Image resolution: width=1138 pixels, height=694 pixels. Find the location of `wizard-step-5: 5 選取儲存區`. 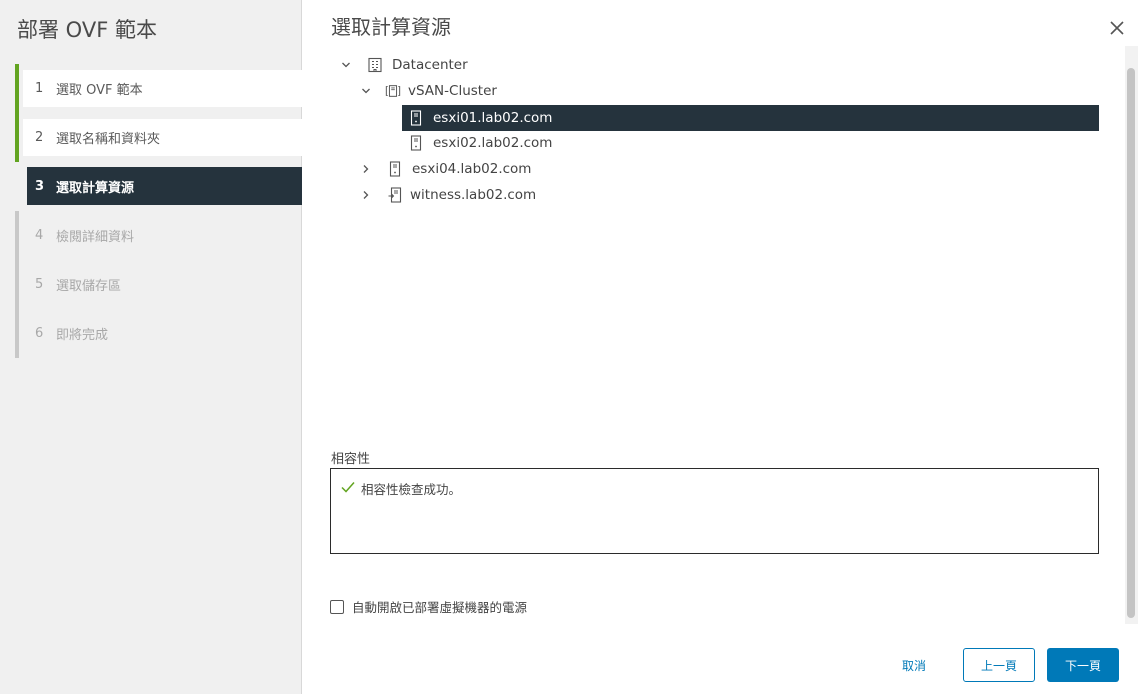

wizard-step-5: 5 選取儲存區 is located at coordinates (158, 284).